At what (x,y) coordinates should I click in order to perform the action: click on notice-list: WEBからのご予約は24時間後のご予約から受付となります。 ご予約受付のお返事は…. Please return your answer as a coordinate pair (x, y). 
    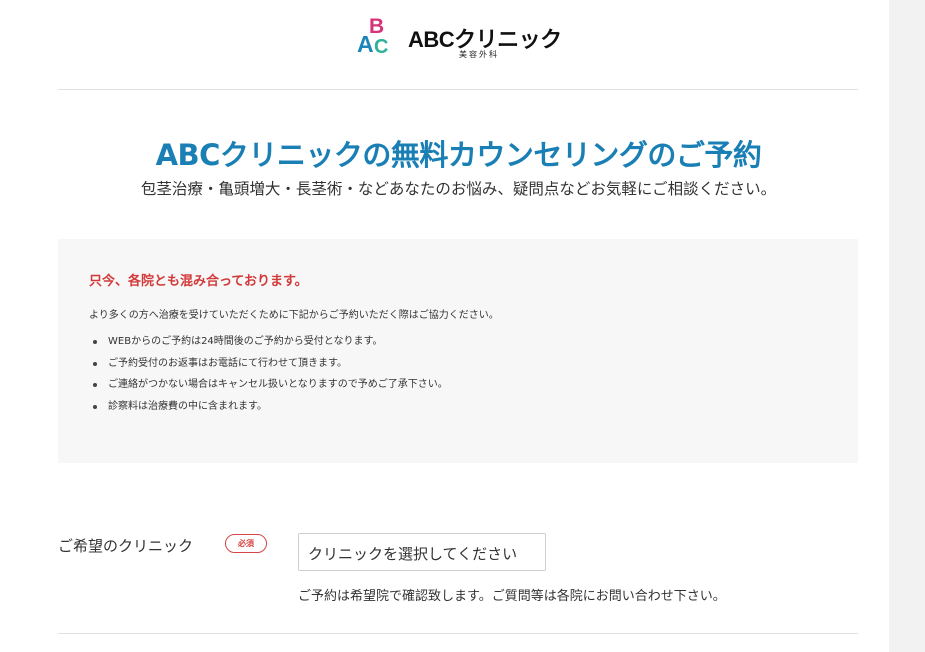
    Looking at the image, I should click on (268, 378).